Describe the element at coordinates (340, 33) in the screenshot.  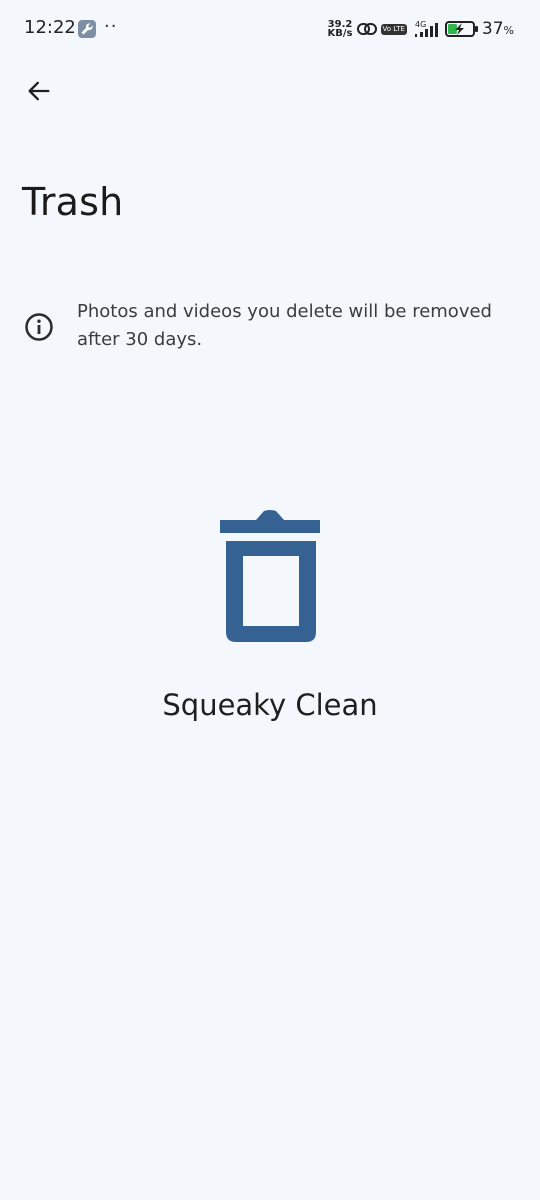
I see `net-speed-unit: KB/s` at that location.